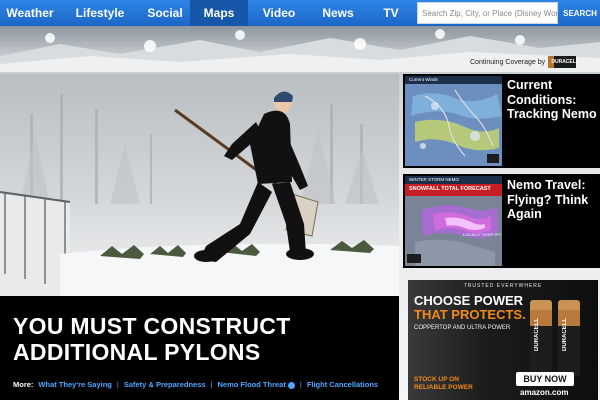 The width and height of the screenshot is (600, 400). I want to click on nav-video: Video, so click(279, 13).